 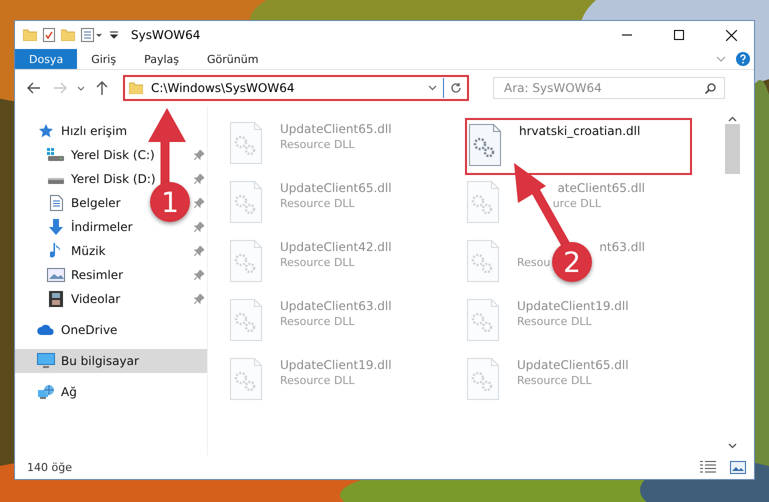 I want to click on close-icon, so click(x=731, y=35).